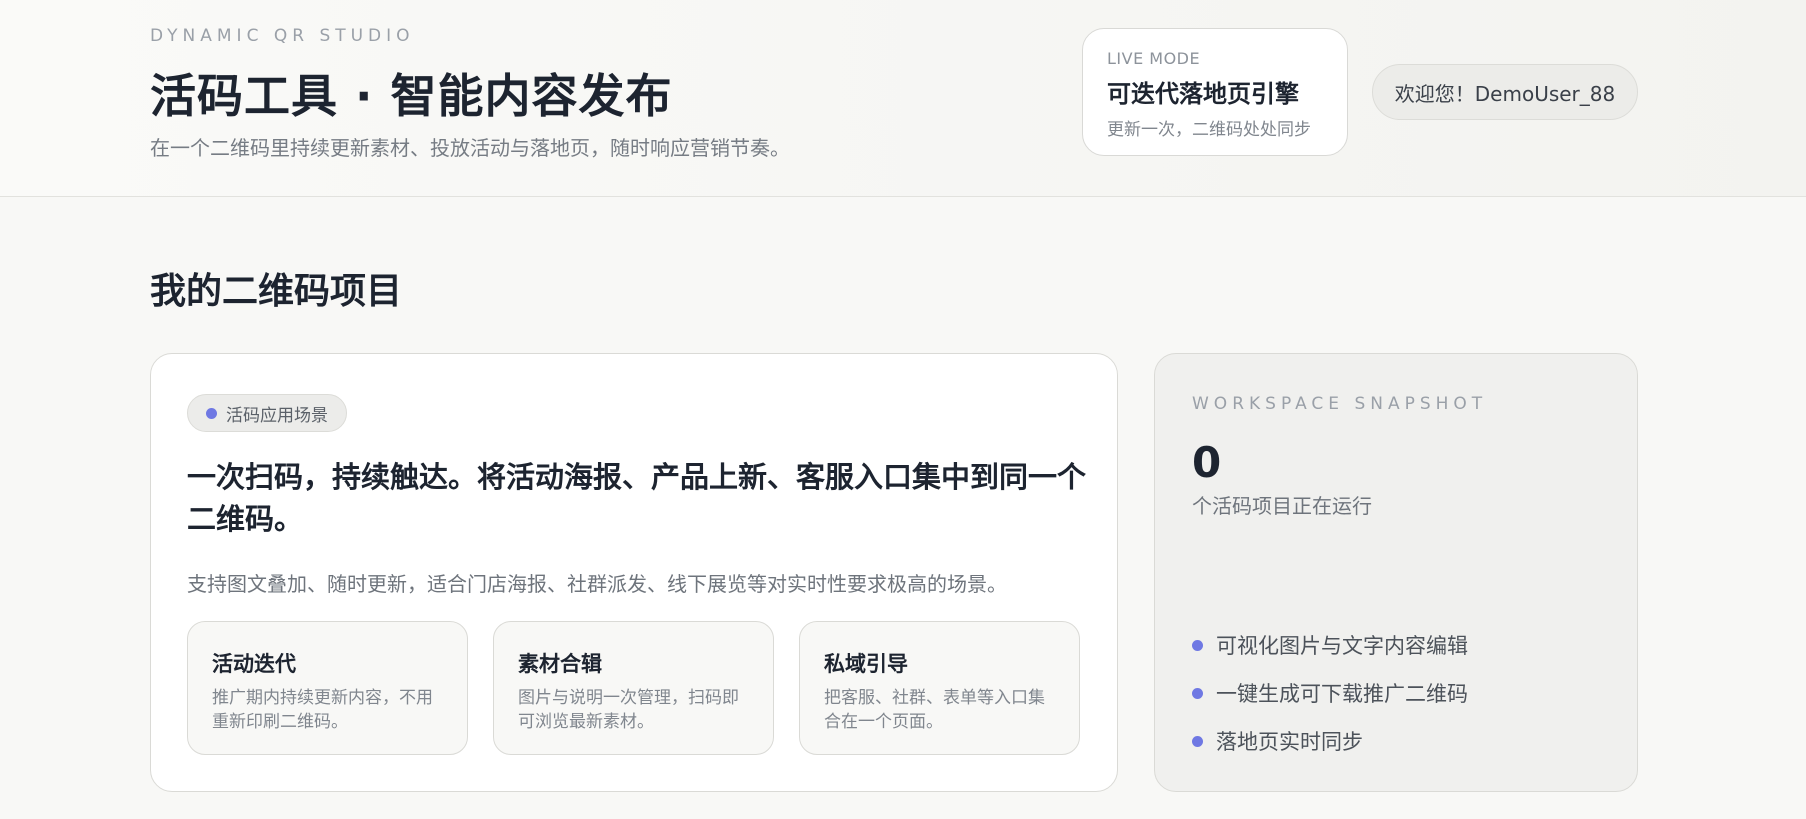 The width and height of the screenshot is (1806, 819). Describe the element at coordinates (628, 710) in the screenshot. I see `feature-description: 图片与说明一次管理，扫码即可浏览最新素材。` at that location.